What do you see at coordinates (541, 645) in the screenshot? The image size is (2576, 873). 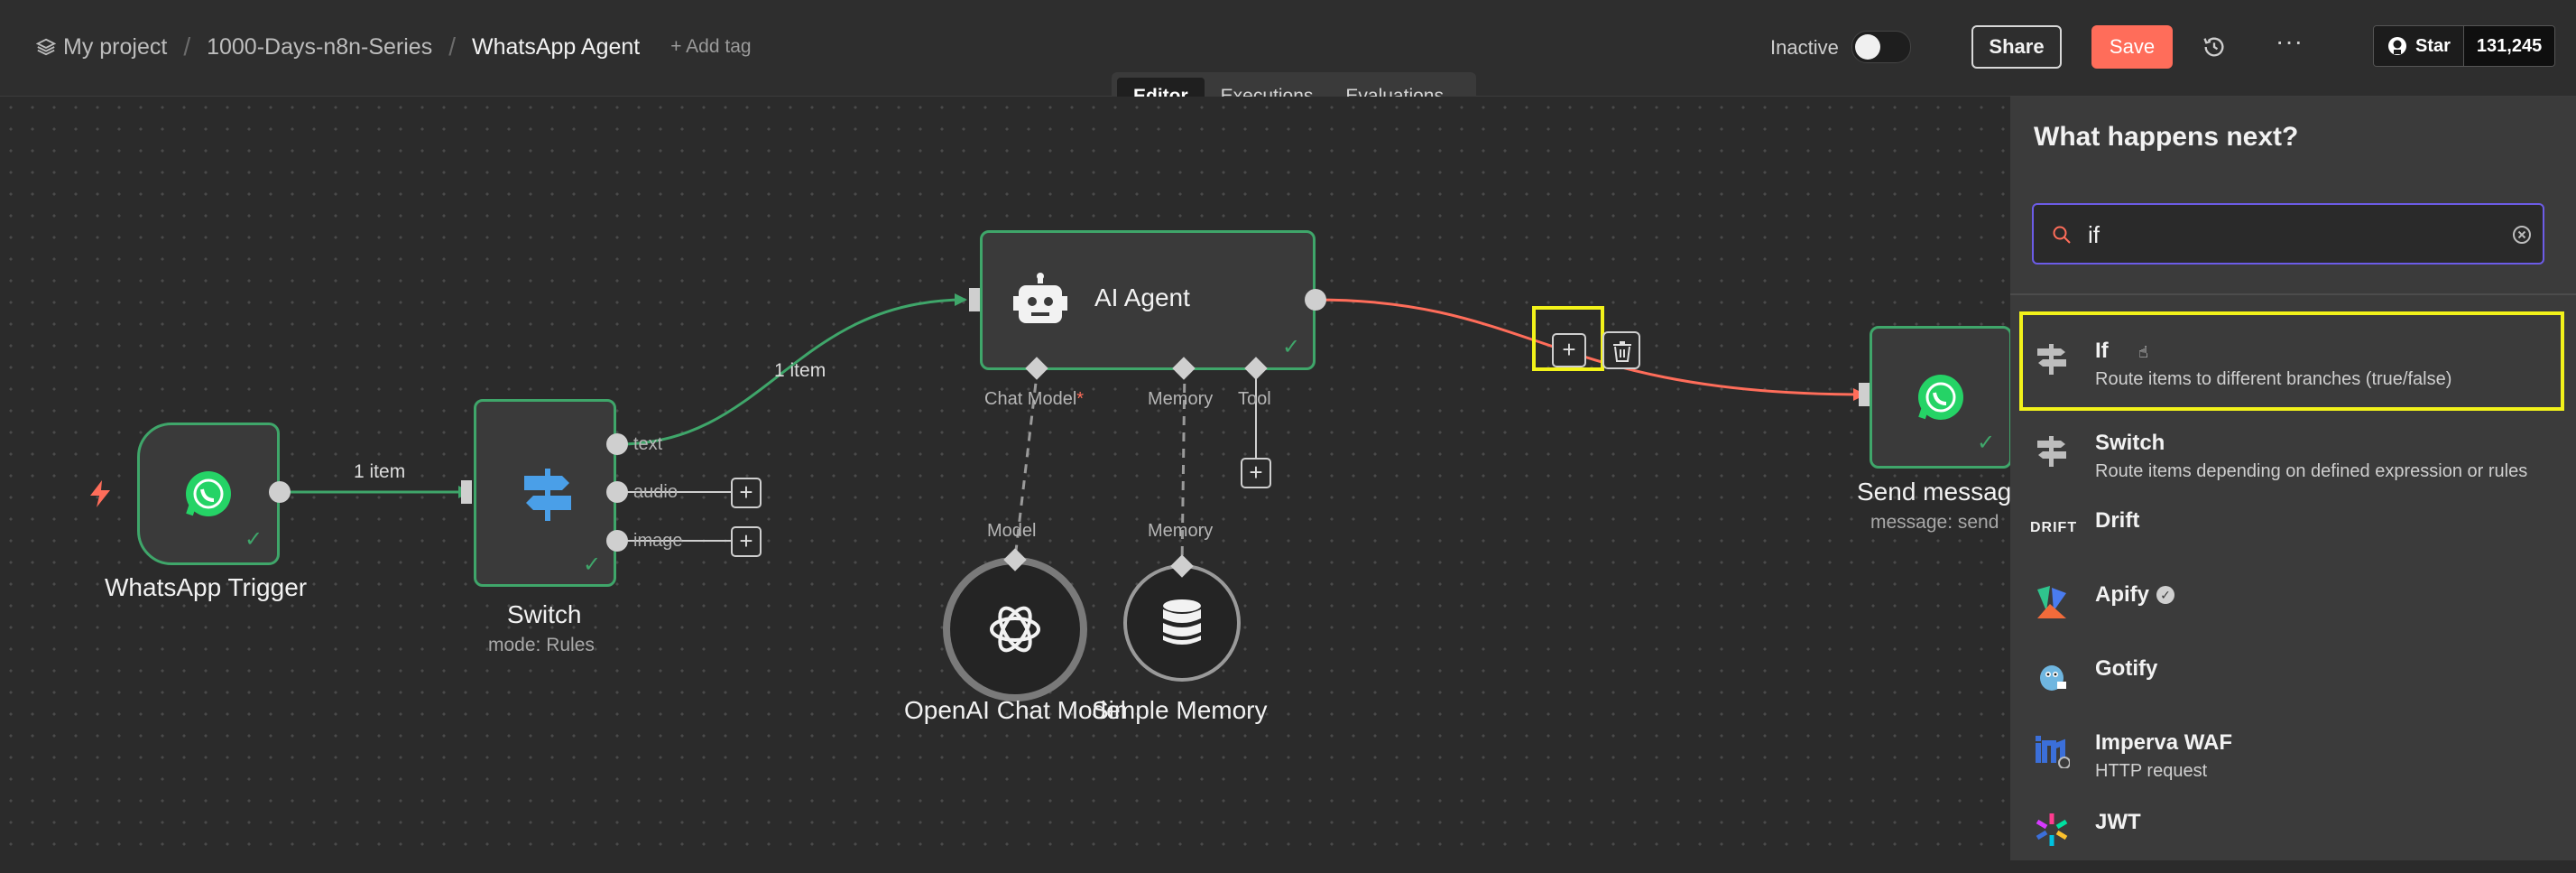 I see `node-subtitle-switch: mode: Rules` at bounding box center [541, 645].